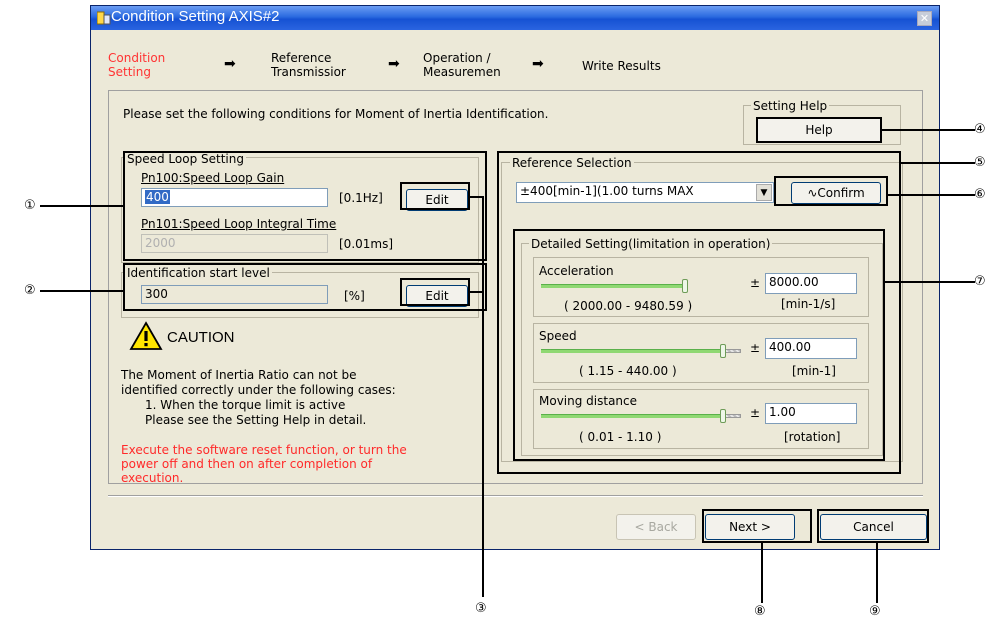  I want to click on callout-4: ④, so click(980, 129).